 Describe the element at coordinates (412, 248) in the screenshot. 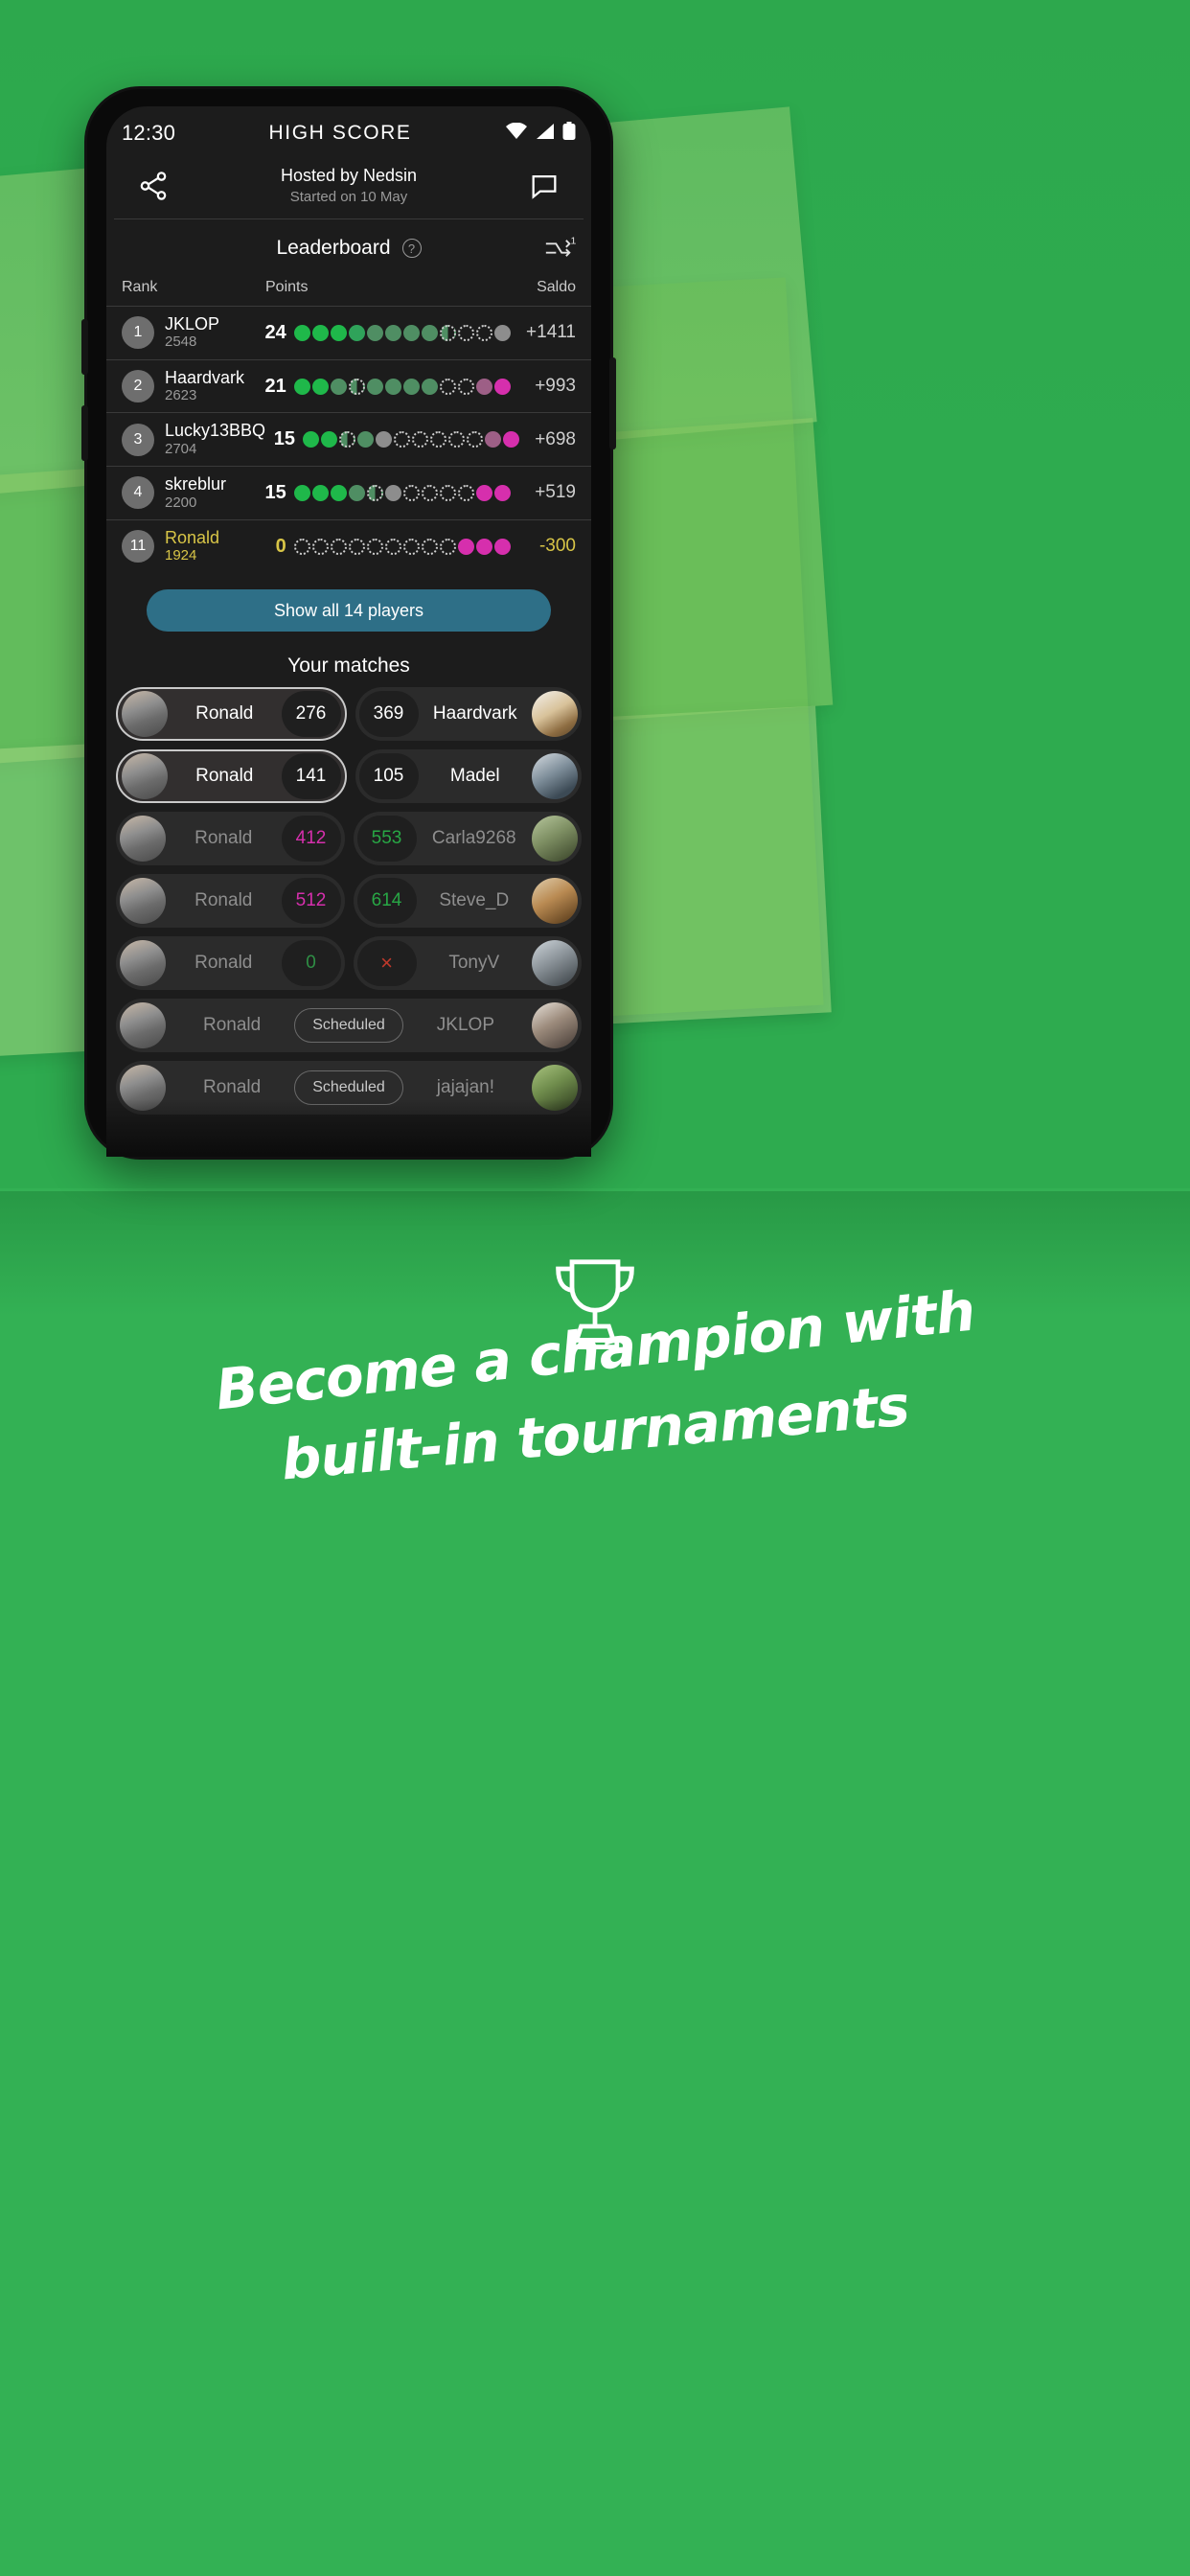

I see `help-icon: ?` at that location.